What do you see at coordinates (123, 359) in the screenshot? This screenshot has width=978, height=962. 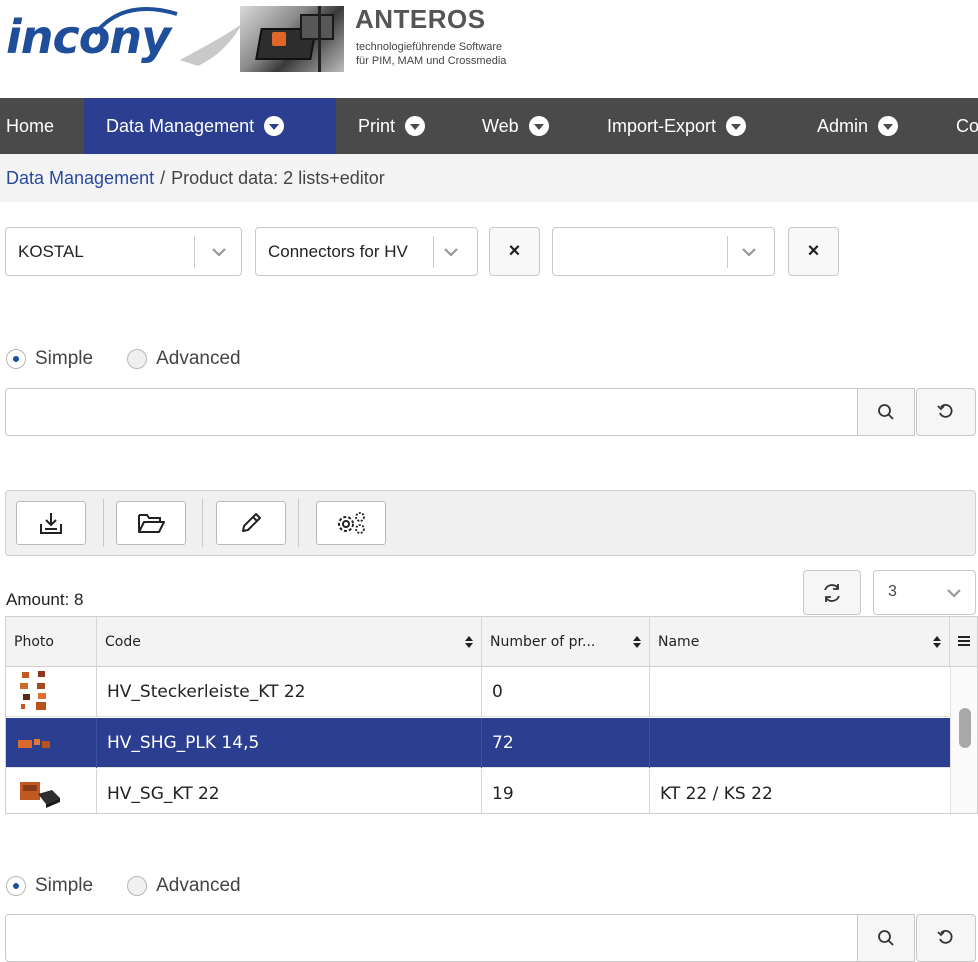 I see `search-mode-group: Simple Advanced` at bounding box center [123, 359].